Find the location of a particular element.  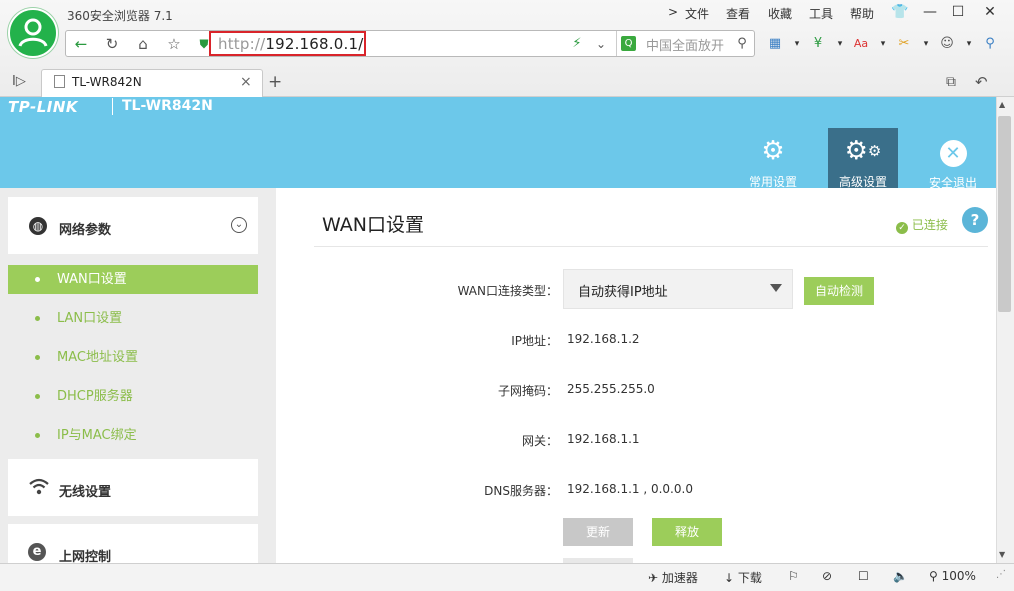

renew-button: 更新 is located at coordinates (598, 532).